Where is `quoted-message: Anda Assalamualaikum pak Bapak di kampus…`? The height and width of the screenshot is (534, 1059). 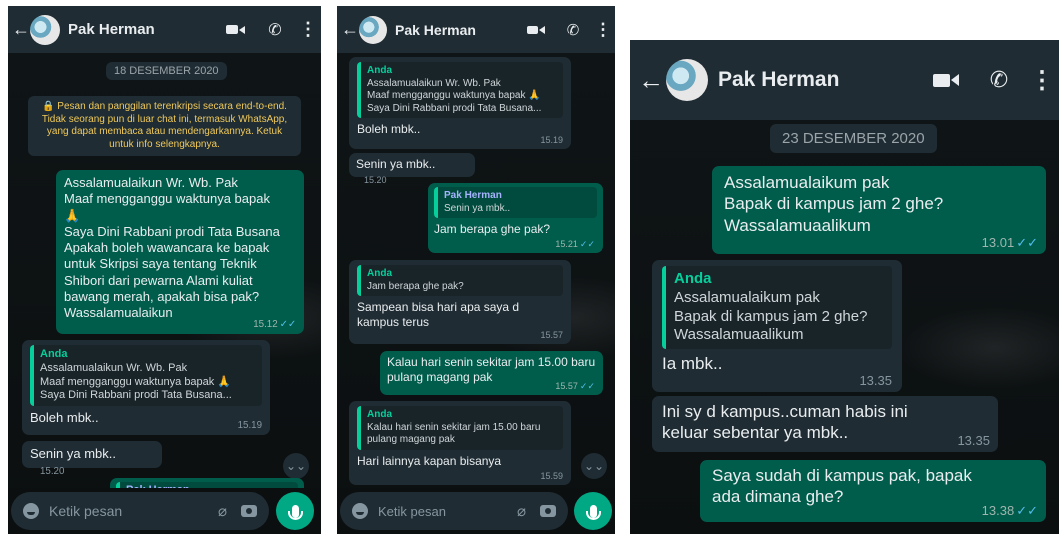 quoted-message: Anda Assalamualaikum pak Bapak di kampus… is located at coordinates (777, 307).